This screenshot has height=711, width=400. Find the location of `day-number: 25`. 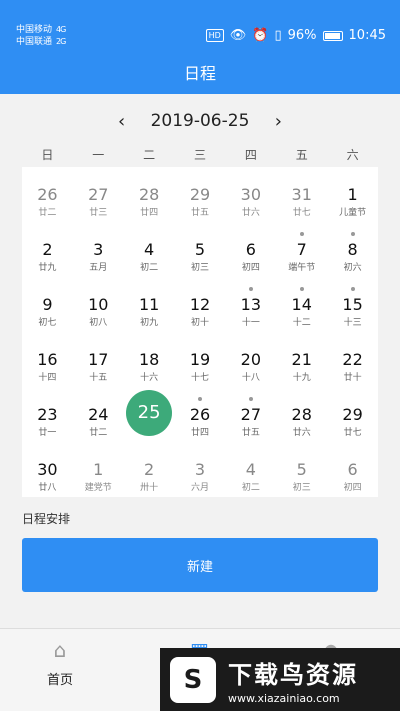

day-number: 25 is located at coordinates (149, 413).